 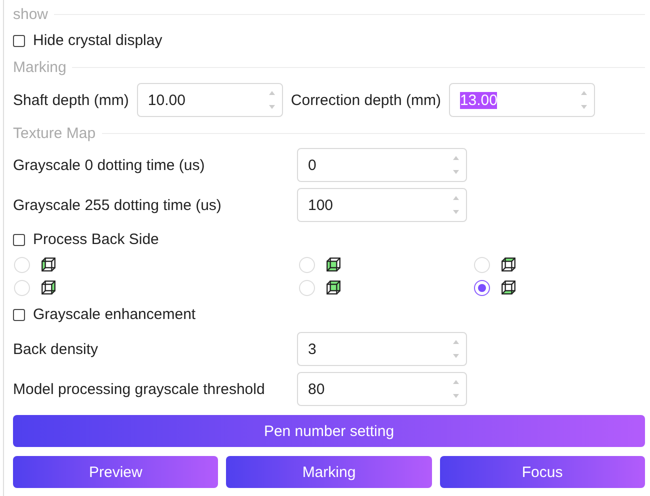 I want to click on checkbox-label: Process Back Side, so click(x=96, y=239).